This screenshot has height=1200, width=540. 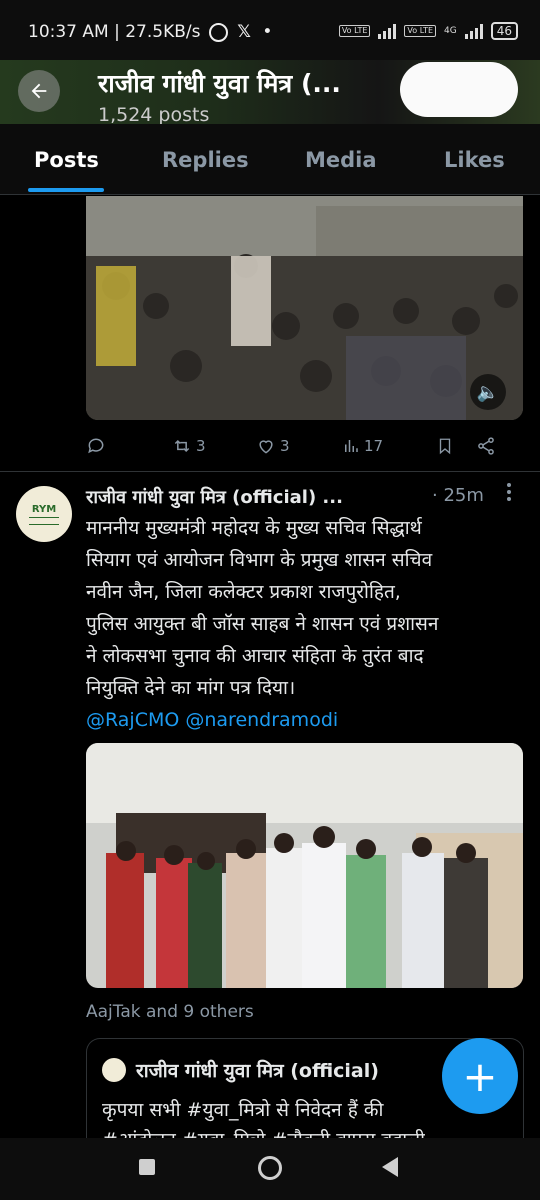 What do you see at coordinates (257, 1071) in the screenshot?
I see `quoted-author: राजीव गांधी युवा मित्र (official)` at bounding box center [257, 1071].